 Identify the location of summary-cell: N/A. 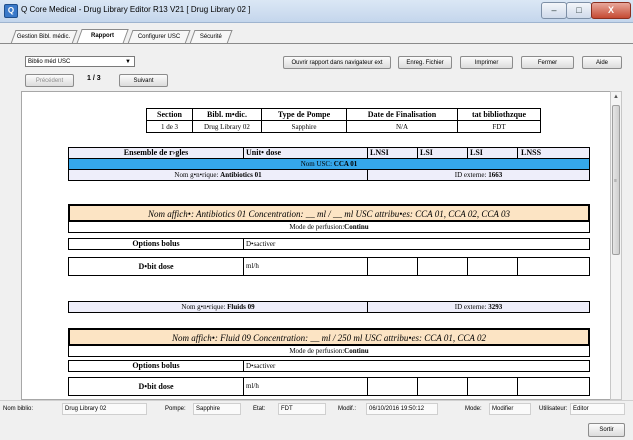
(402, 126).